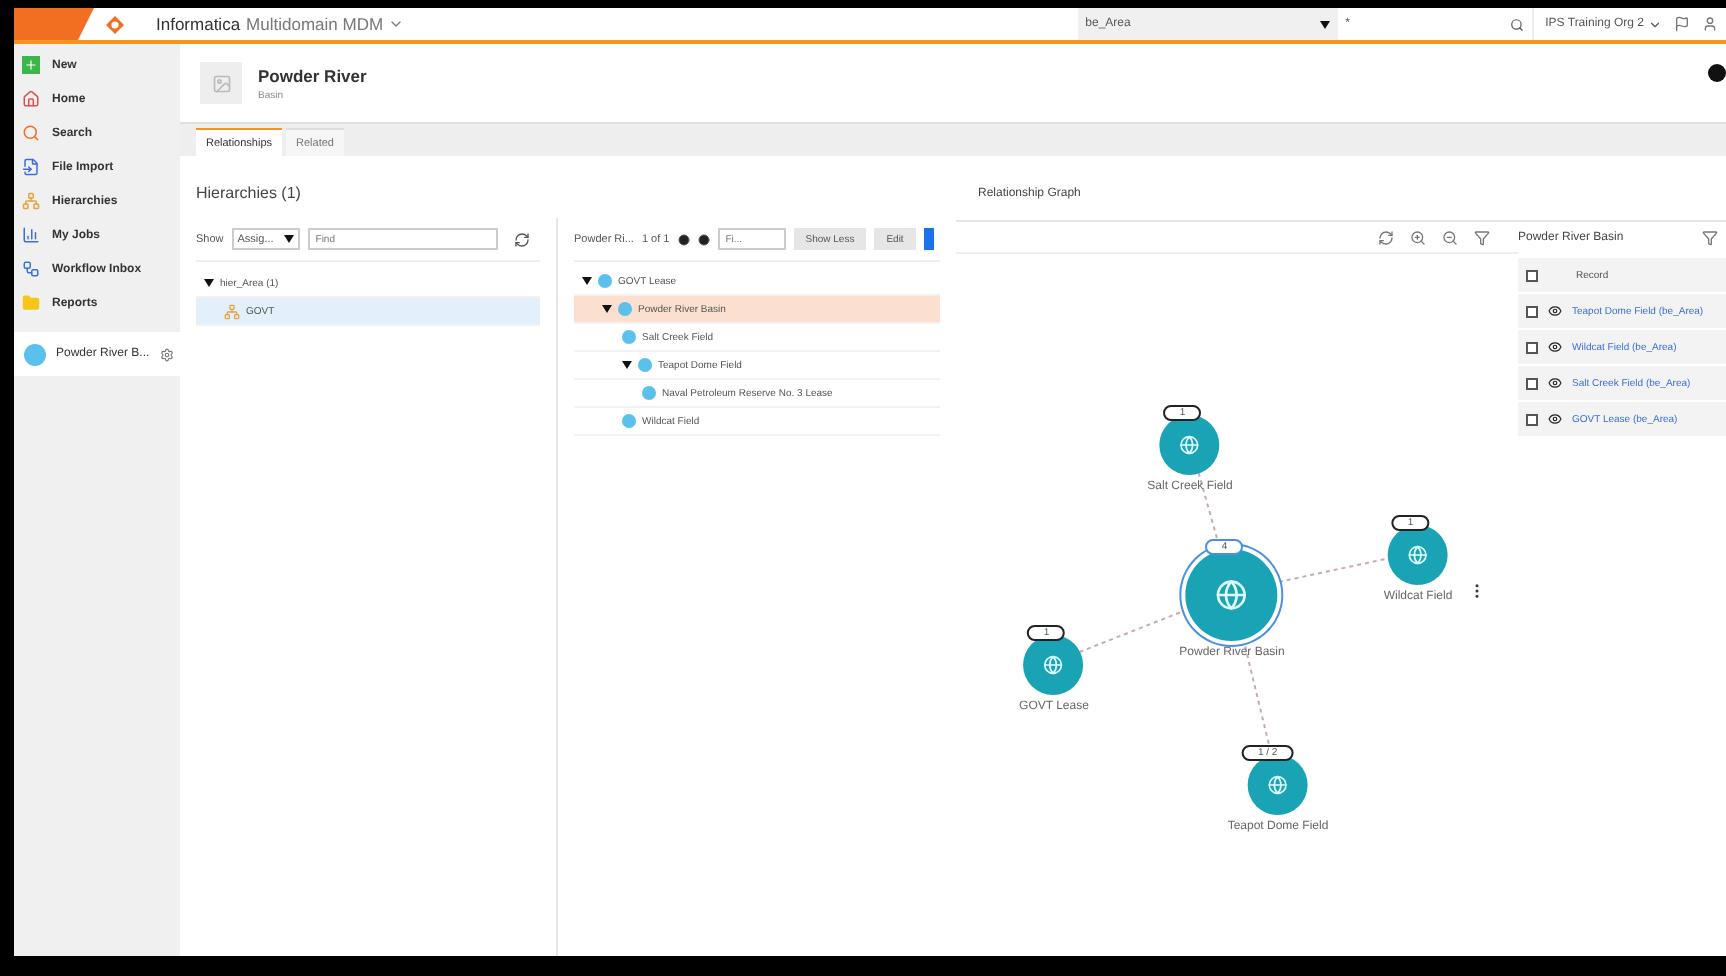  What do you see at coordinates (31, 235) in the screenshot?
I see `jobs-icon` at bounding box center [31, 235].